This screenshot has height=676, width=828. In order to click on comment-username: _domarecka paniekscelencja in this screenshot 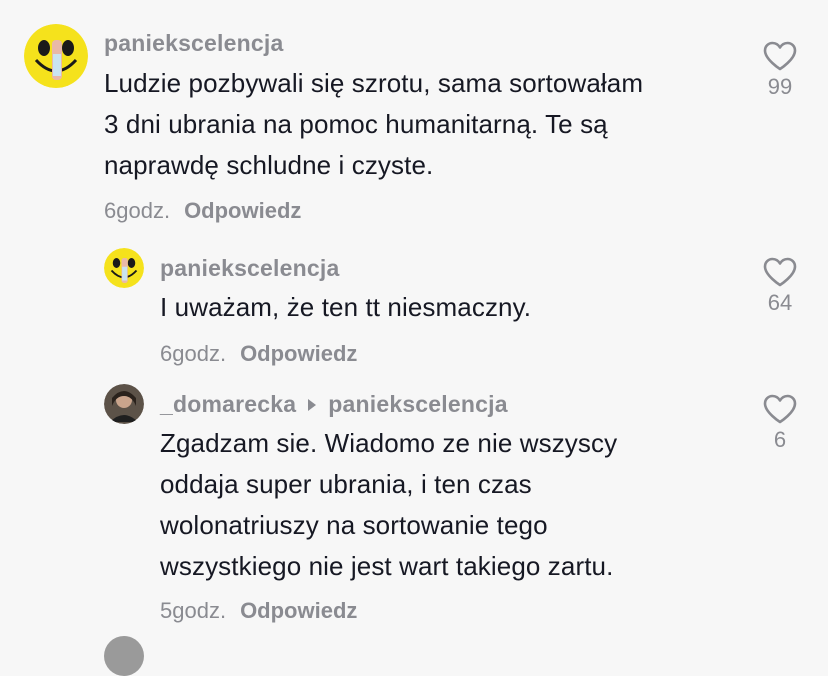, I will do `click(334, 404)`.